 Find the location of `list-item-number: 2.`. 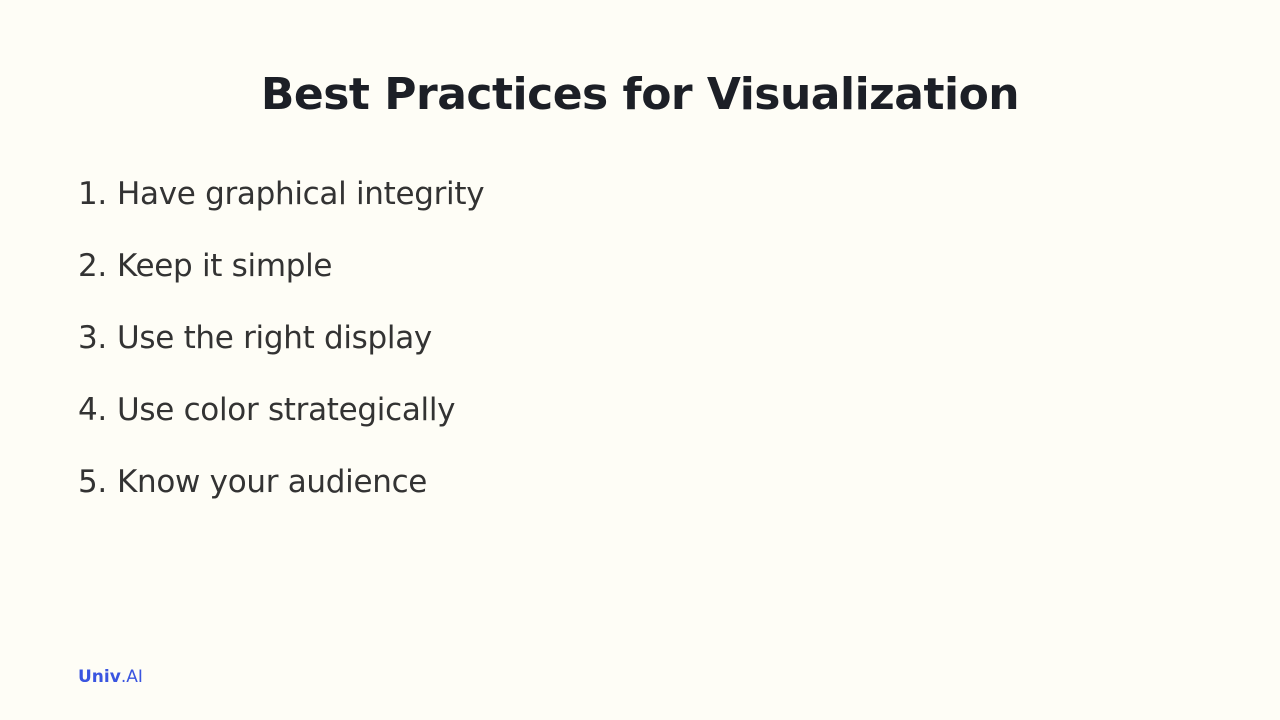

list-item-number: 2. is located at coordinates (92, 266).